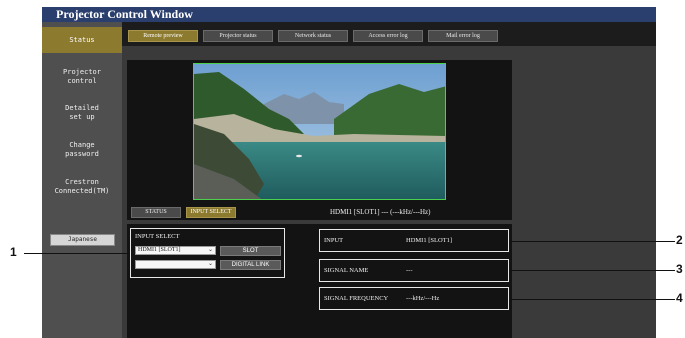 The image size is (685, 338). I want to click on input-select-dropdown: HDMI1 [SLOT1] ⌄, so click(175, 250).